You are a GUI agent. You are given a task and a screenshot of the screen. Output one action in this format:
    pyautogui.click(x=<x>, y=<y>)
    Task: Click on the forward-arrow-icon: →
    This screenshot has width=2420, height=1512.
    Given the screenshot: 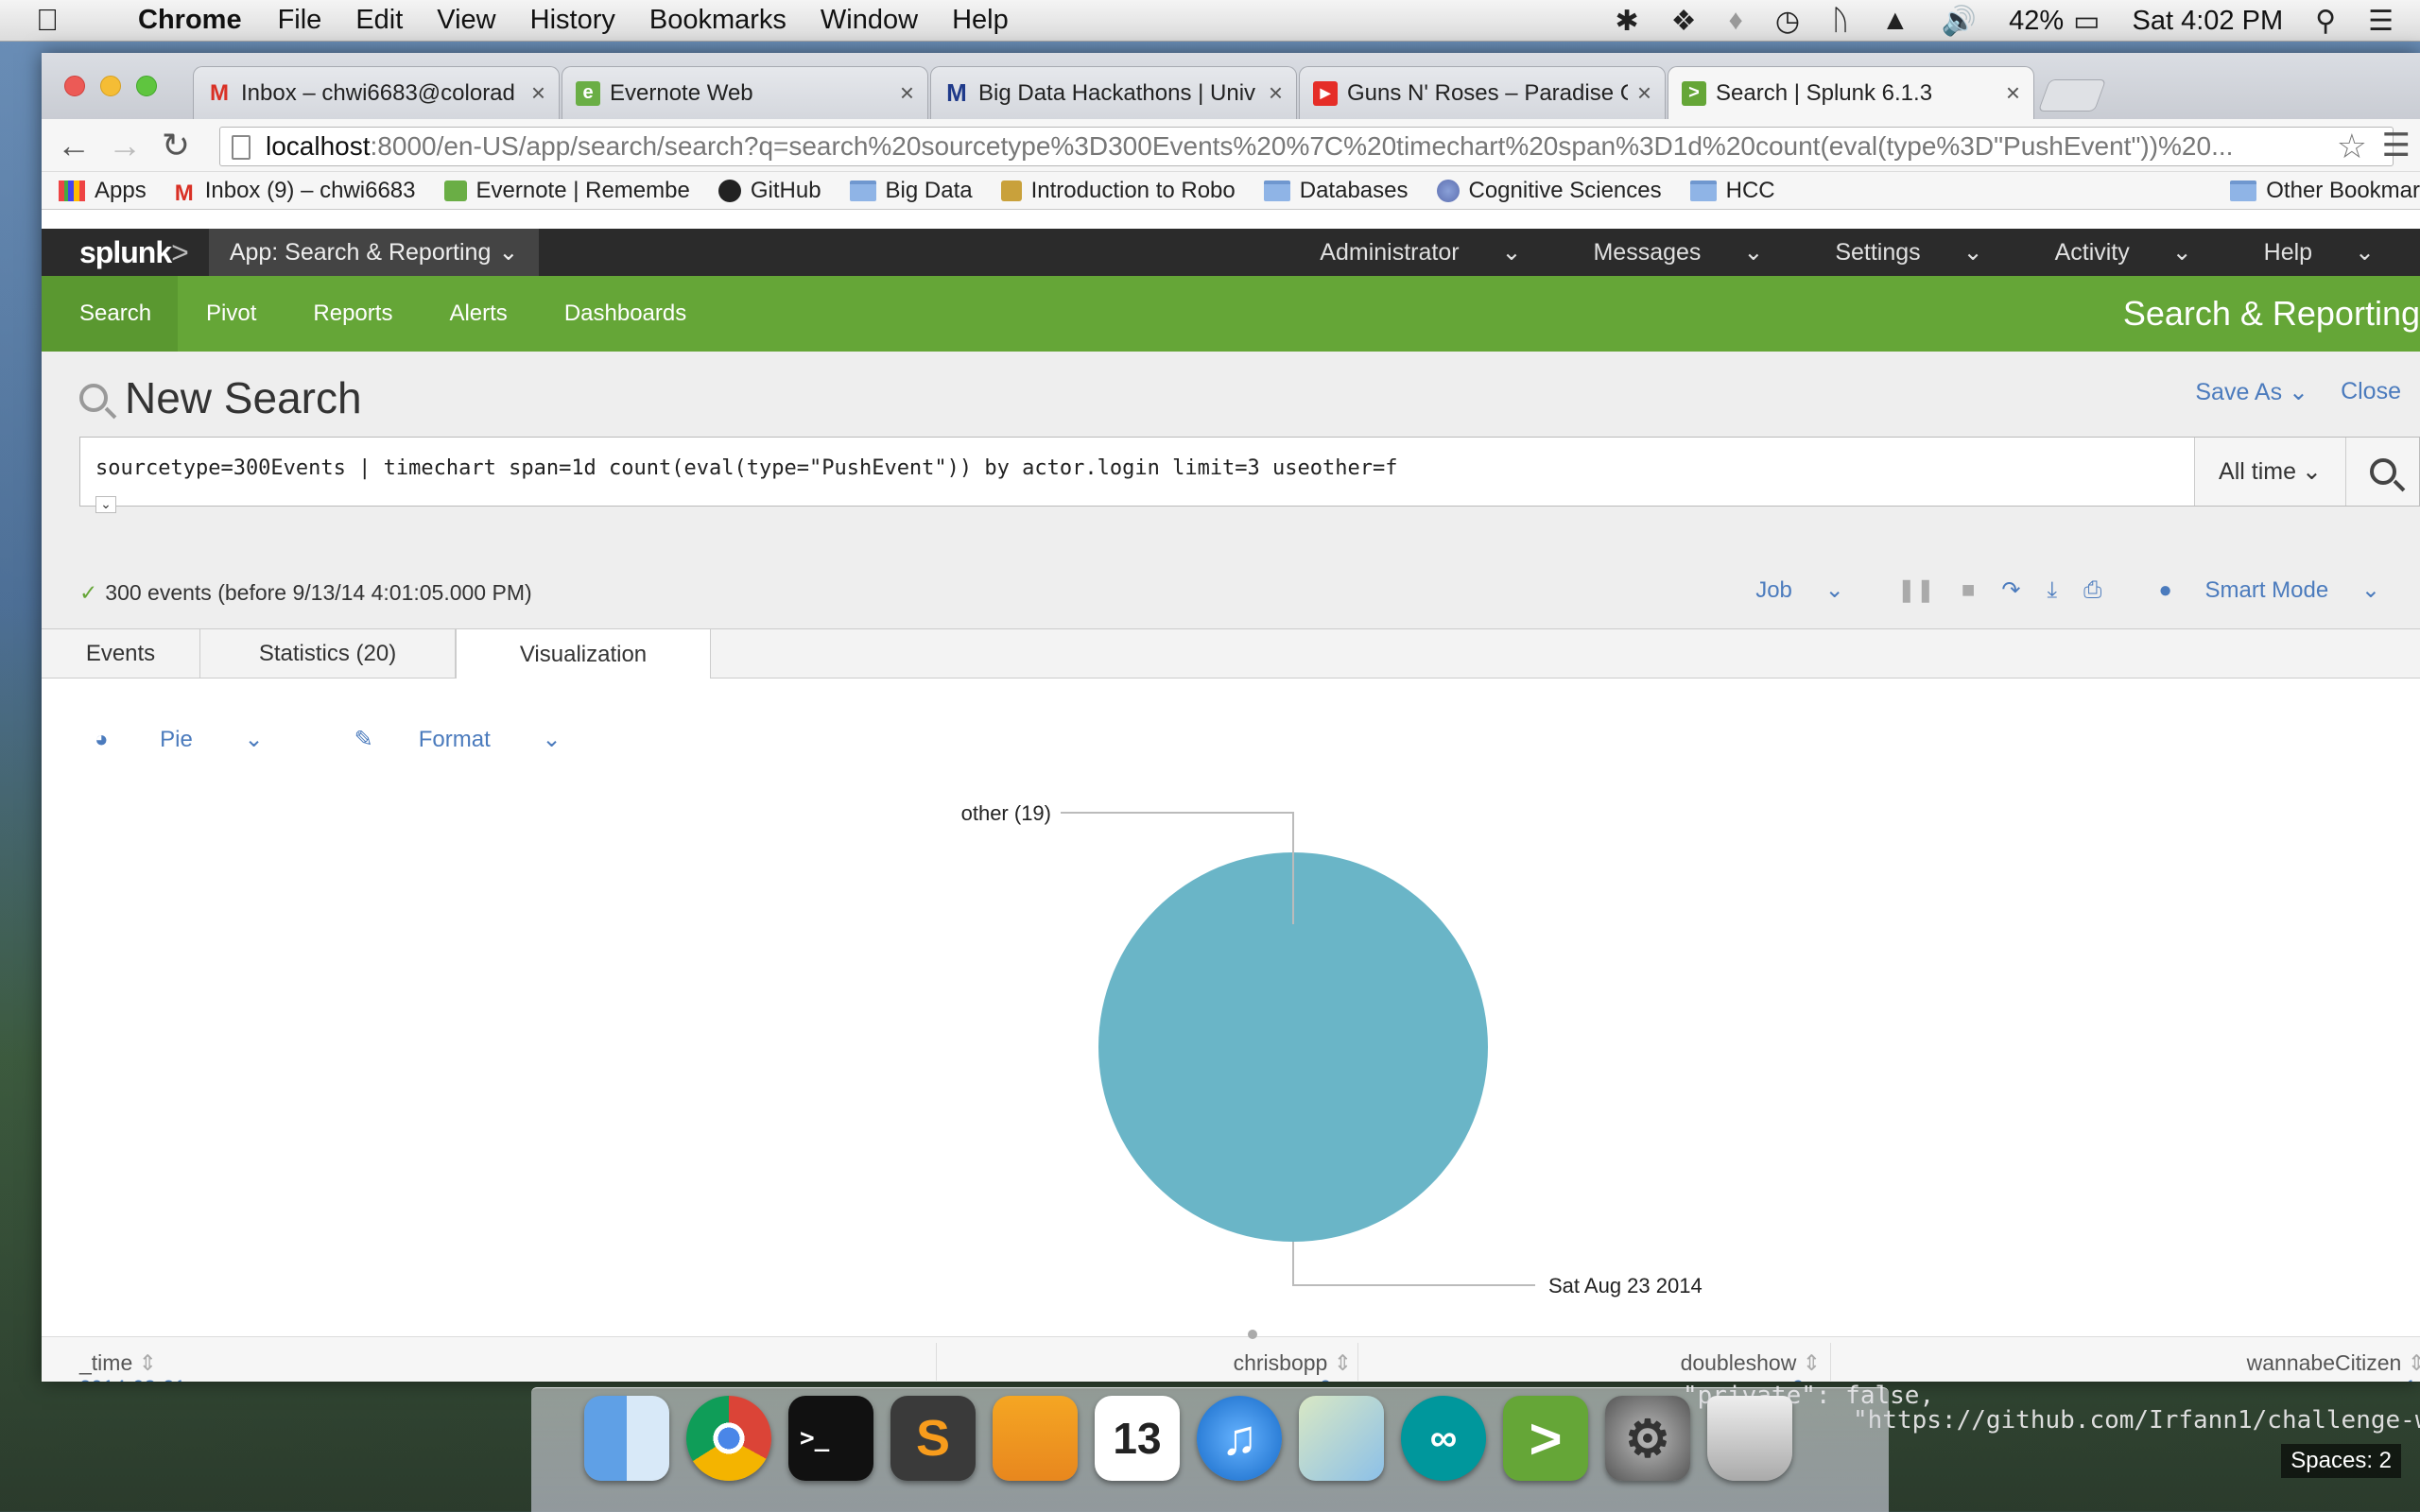 What is the action you would take?
    pyautogui.click(x=125, y=145)
    